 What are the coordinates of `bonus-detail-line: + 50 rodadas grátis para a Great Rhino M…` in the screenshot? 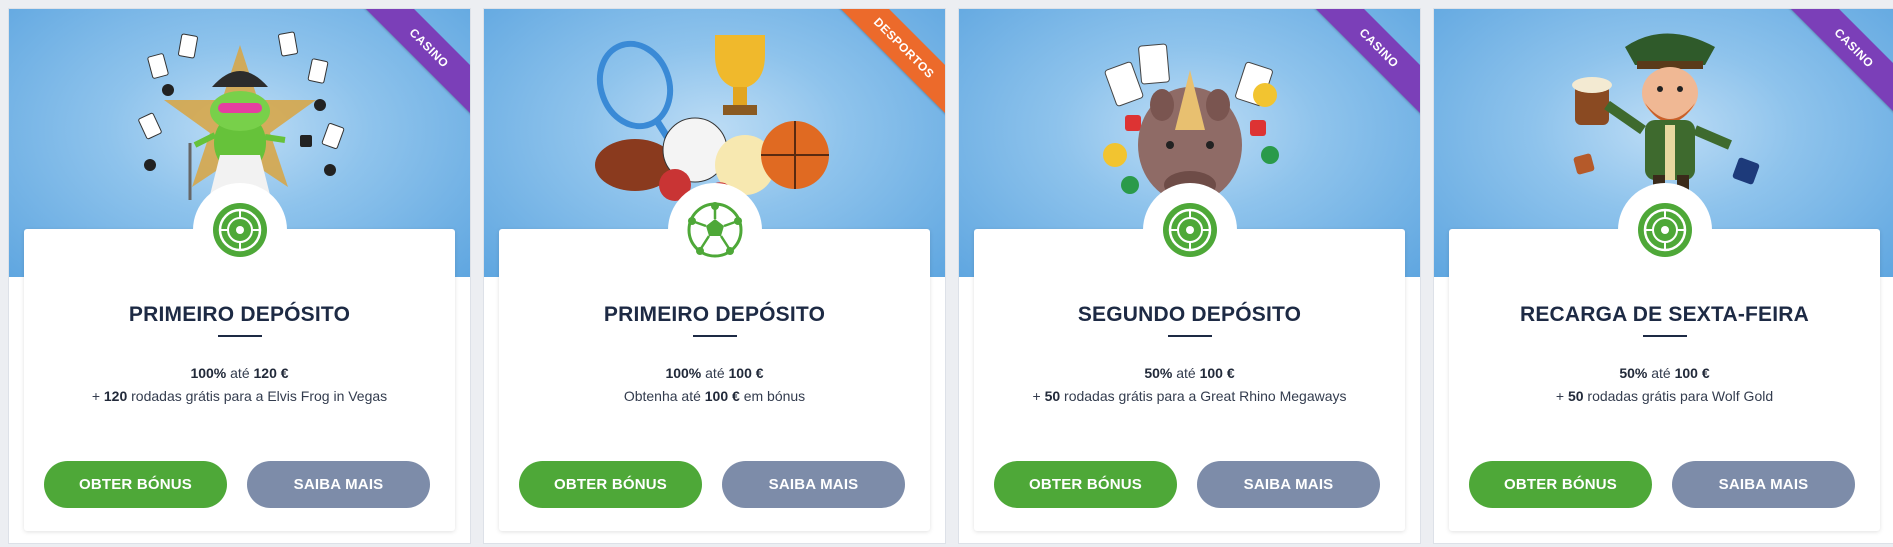 It's located at (1189, 396).